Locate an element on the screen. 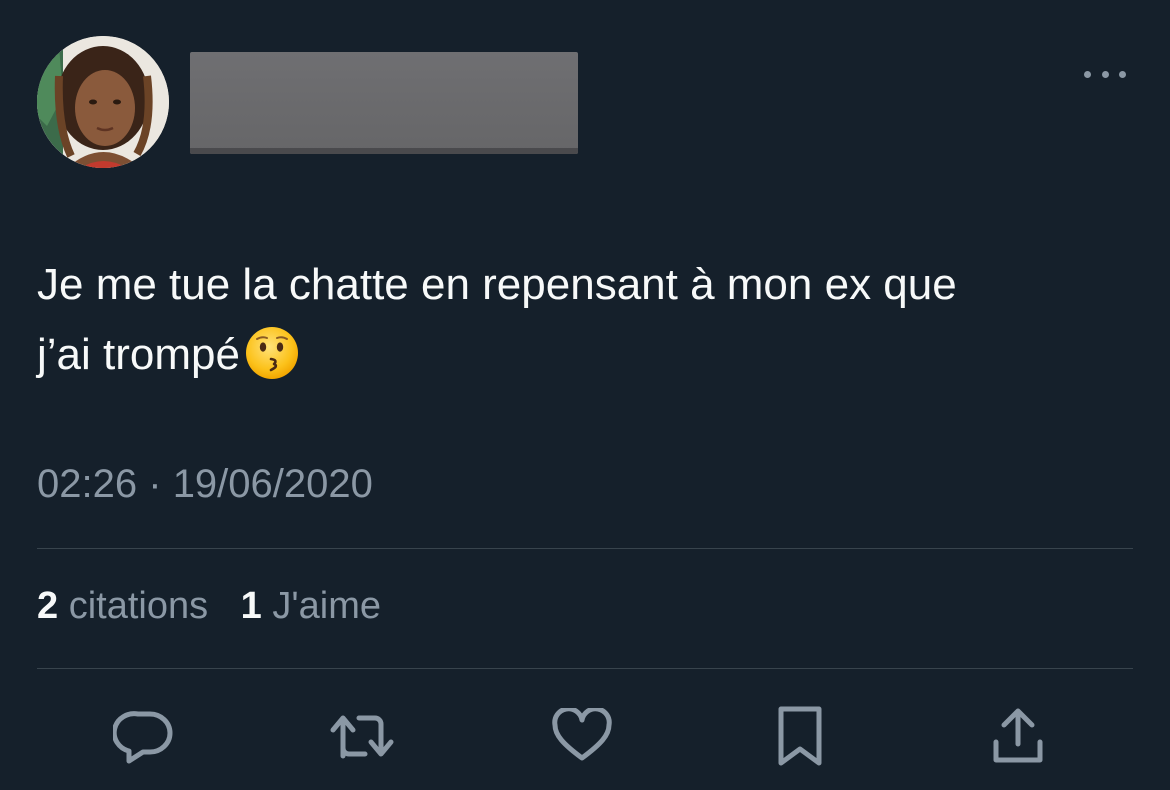 The height and width of the screenshot is (790, 1170). share-button is located at coordinates (1018, 736).